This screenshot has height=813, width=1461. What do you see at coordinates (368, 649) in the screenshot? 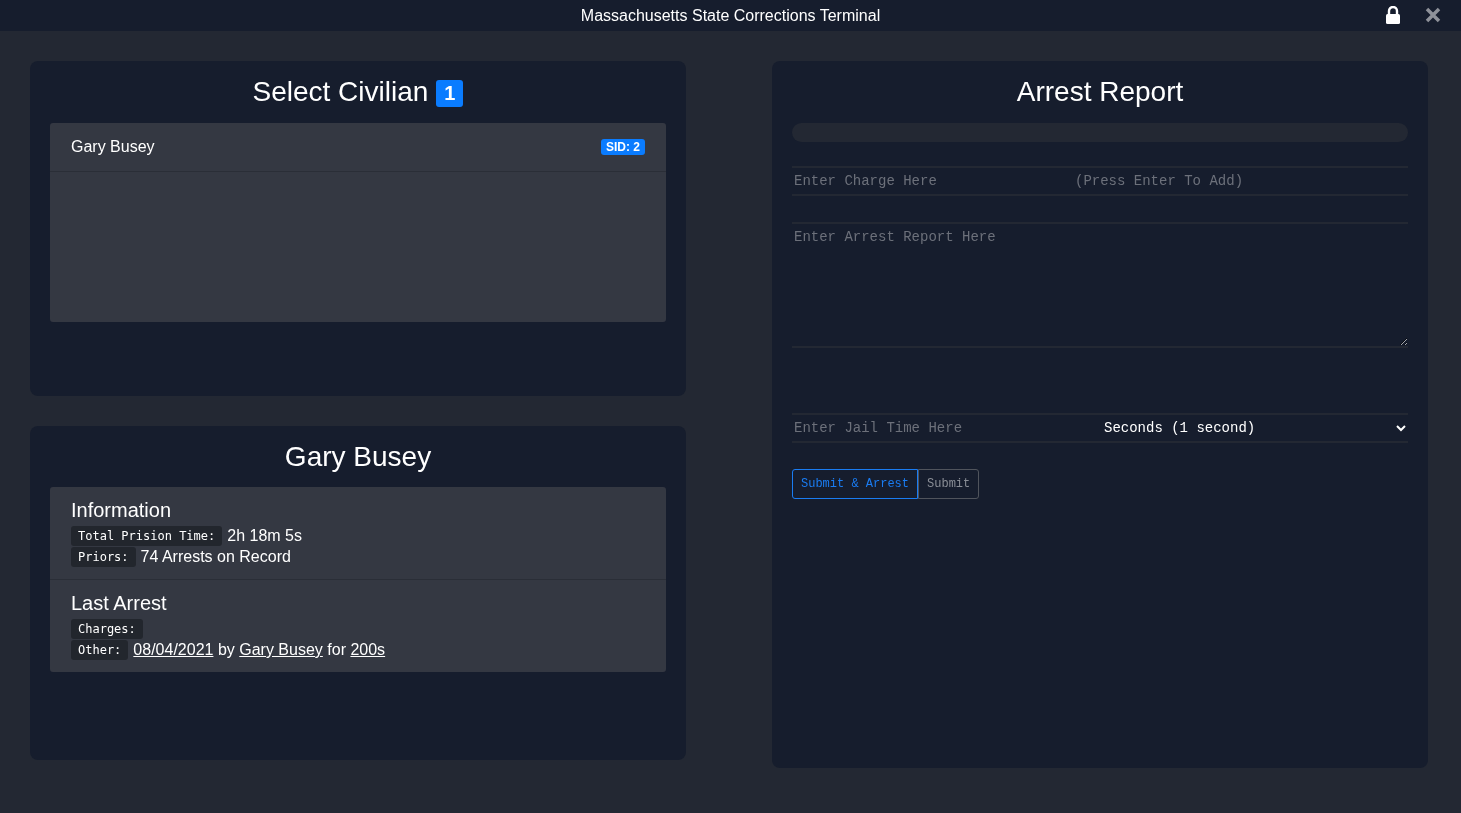
I see `record-link: 200s` at bounding box center [368, 649].